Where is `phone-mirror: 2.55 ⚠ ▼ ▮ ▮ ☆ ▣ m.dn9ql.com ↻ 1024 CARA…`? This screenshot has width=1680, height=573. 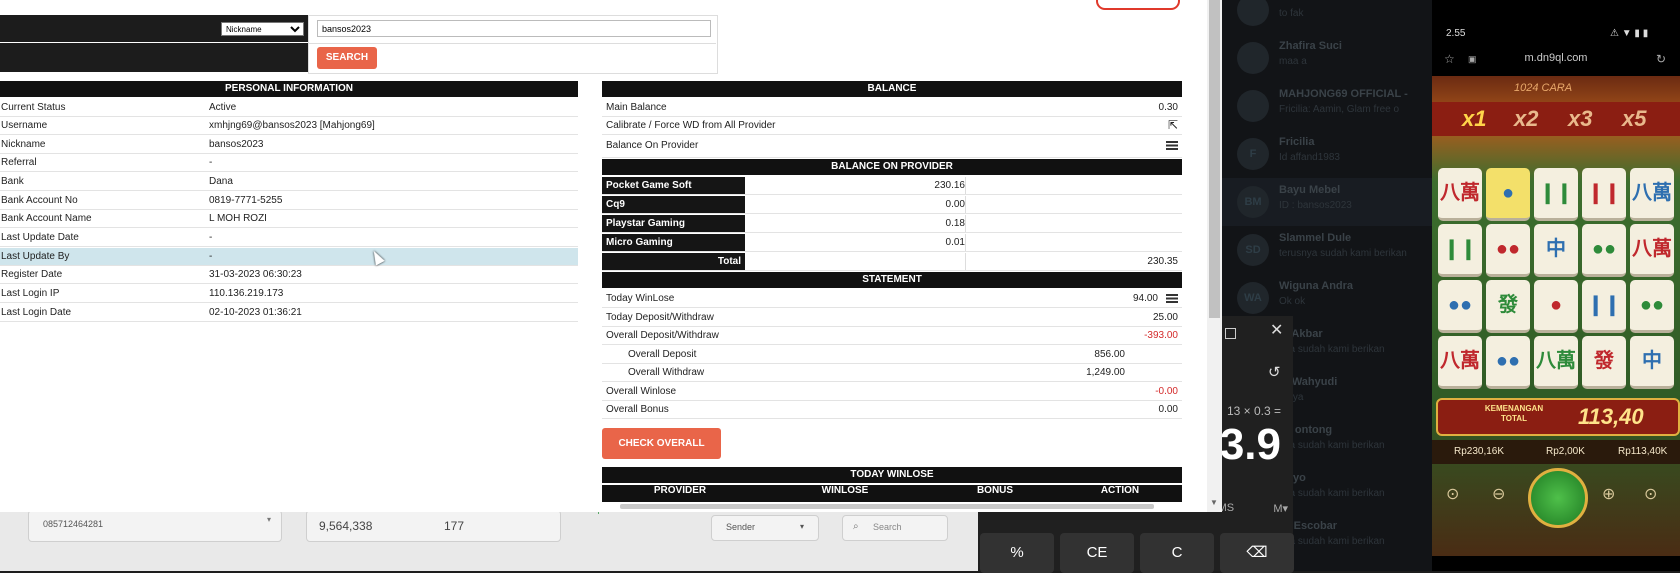
phone-mirror: 2.55 ⚠ ▼ ▮ ▮ ☆ ▣ m.dn9ql.com ↻ 1024 CARA… is located at coordinates (1556, 285).